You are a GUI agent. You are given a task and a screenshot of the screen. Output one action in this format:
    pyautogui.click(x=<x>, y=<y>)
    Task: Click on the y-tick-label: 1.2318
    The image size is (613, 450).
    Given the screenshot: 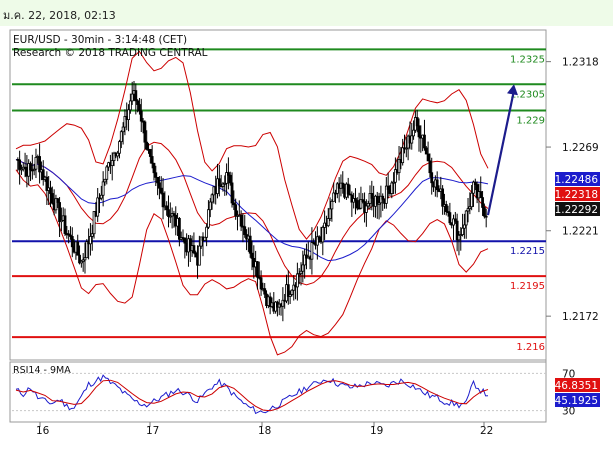 What is the action you would take?
    pyautogui.click(x=580, y=63)
    